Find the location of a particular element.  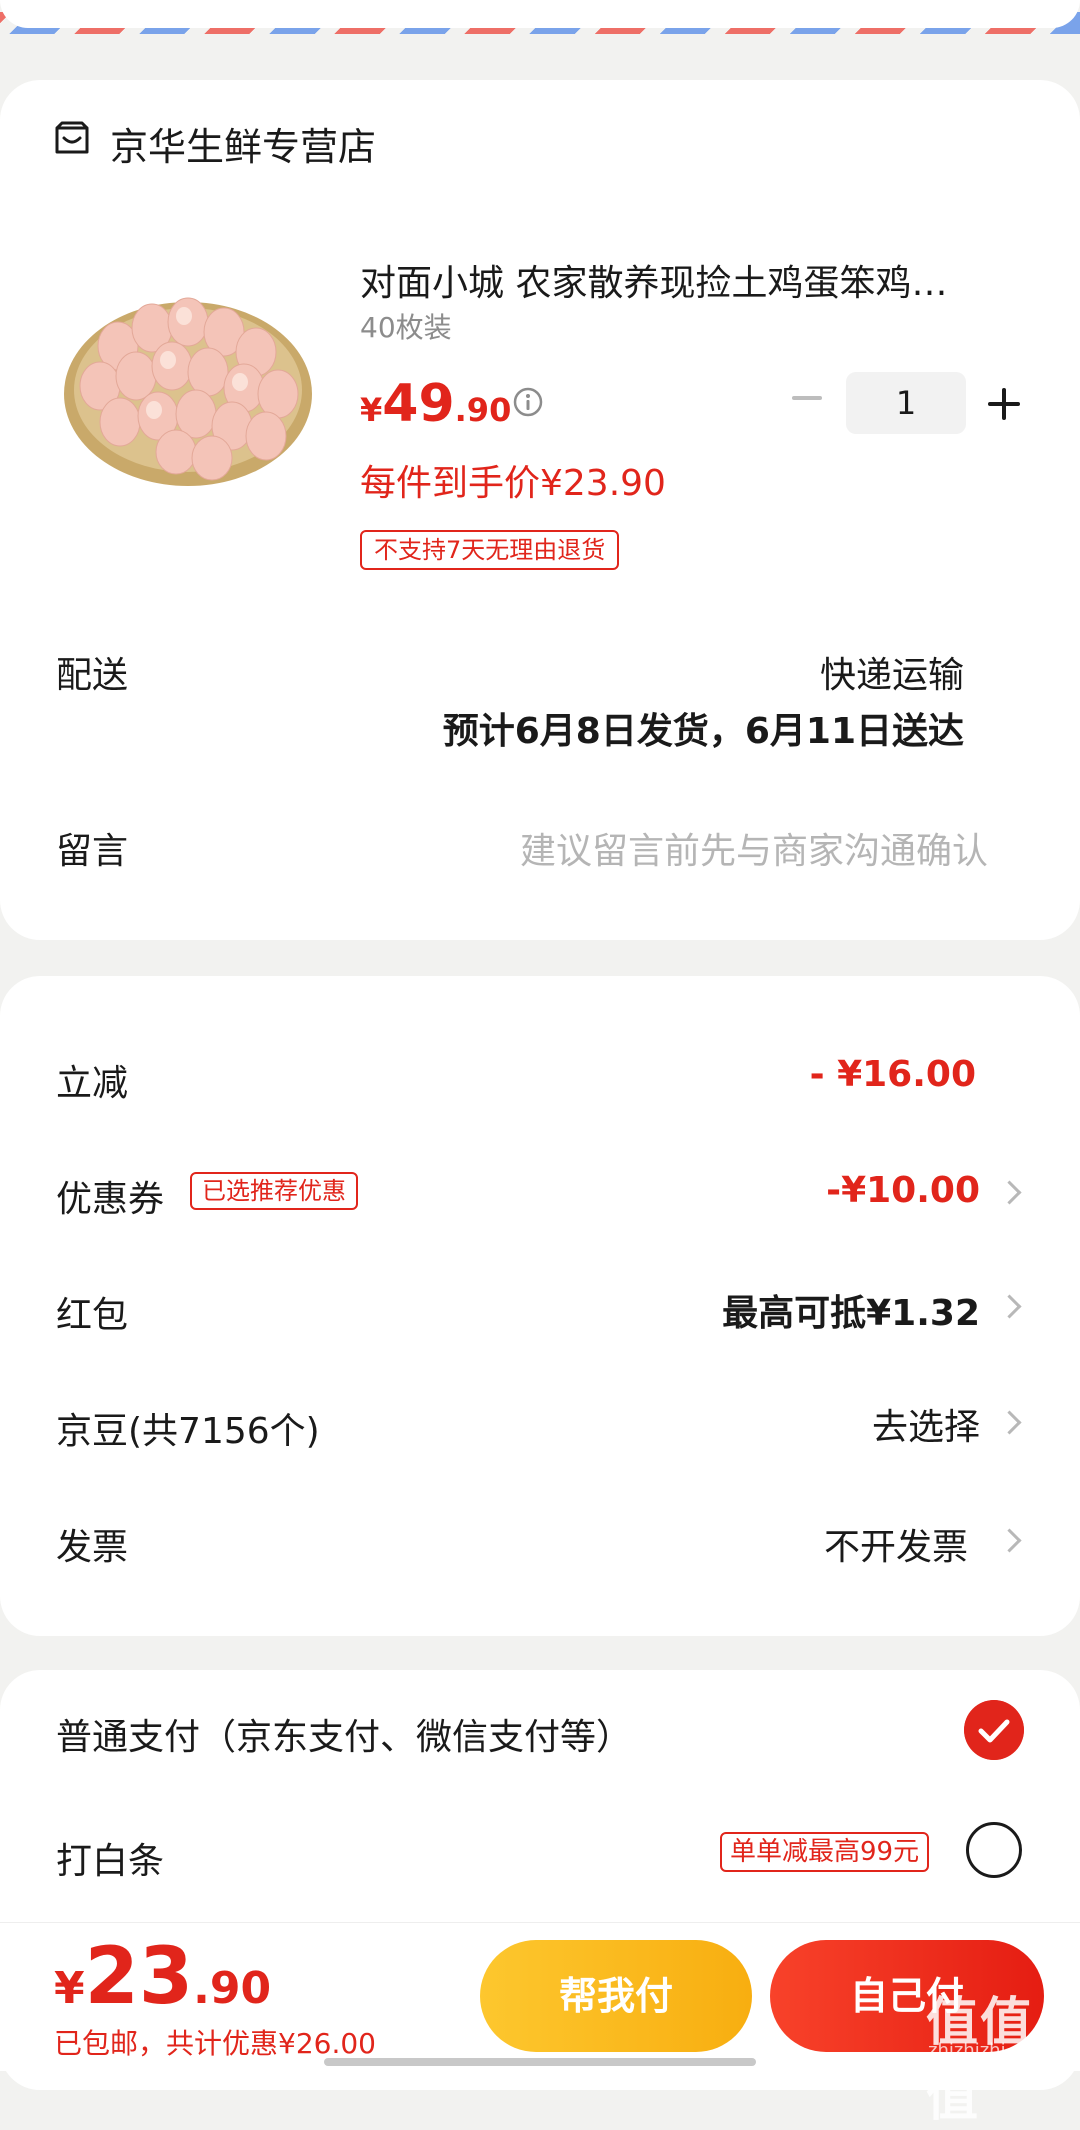

jingdou-value: 去选择 is located at coordinates (926, 1424).